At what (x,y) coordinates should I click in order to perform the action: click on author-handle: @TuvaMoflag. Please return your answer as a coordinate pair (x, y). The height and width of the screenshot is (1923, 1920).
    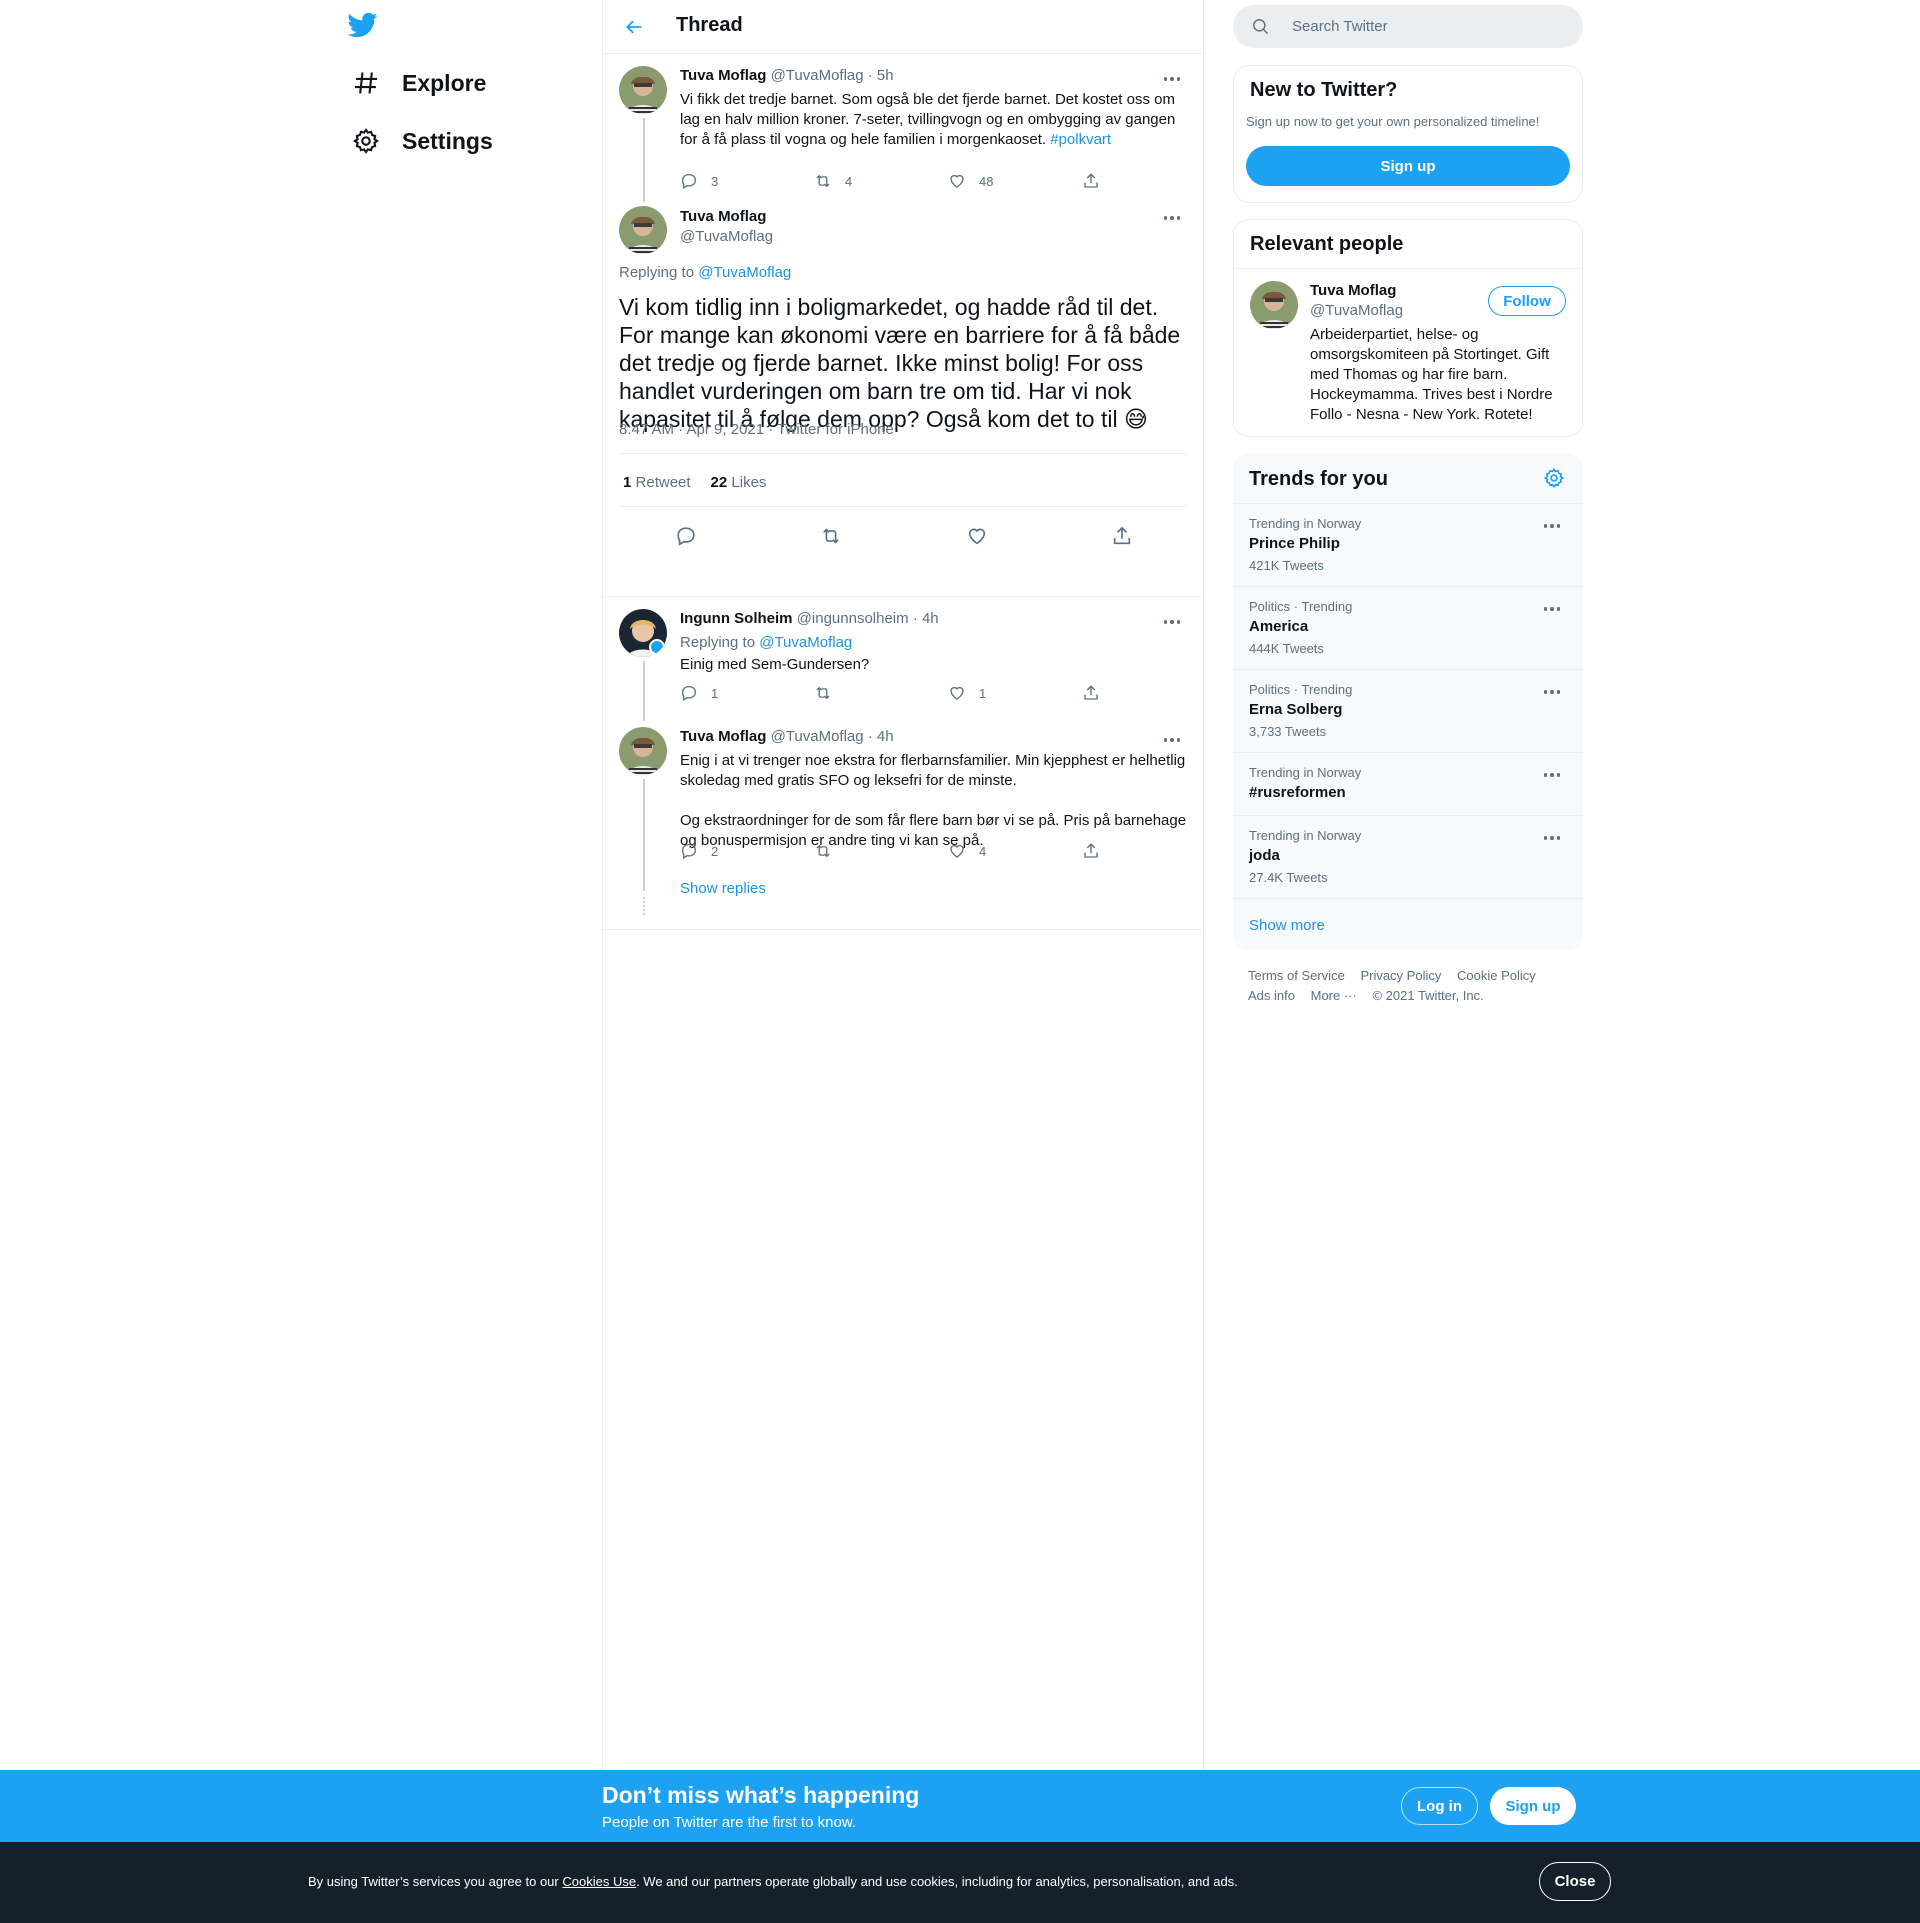
    Looking at the image, I should click on (726, 236).